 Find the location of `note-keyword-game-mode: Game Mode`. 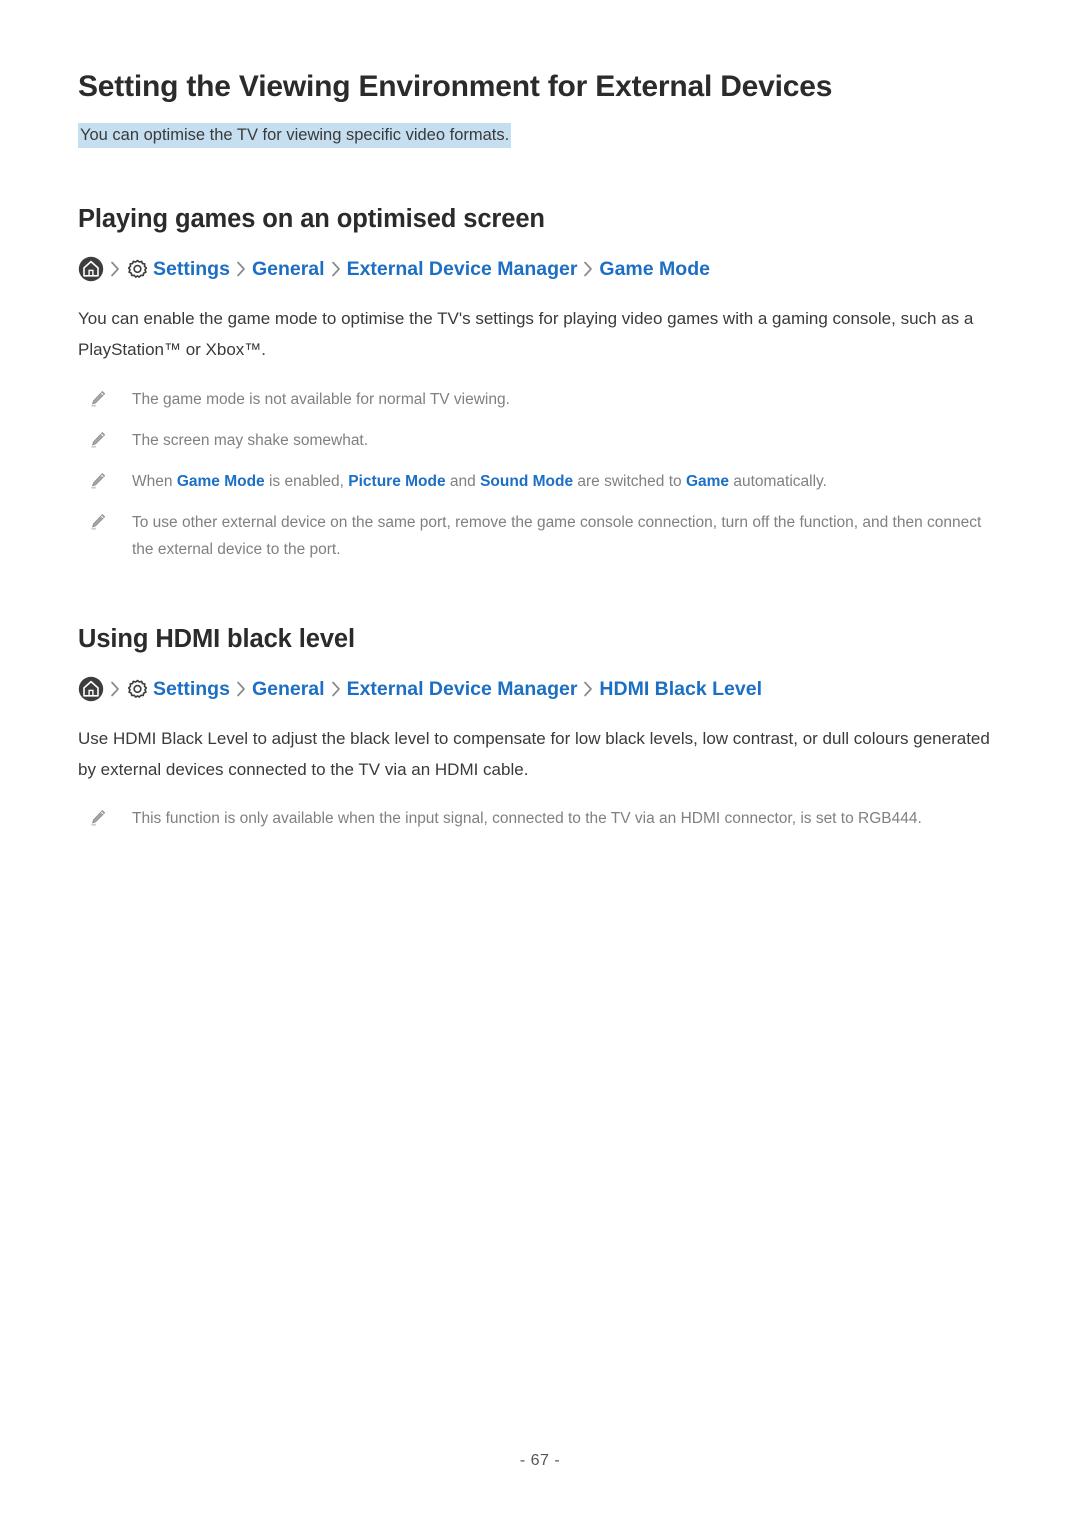

note-keyword-game-mode: Game Mode is located at coordinates (220, 481).